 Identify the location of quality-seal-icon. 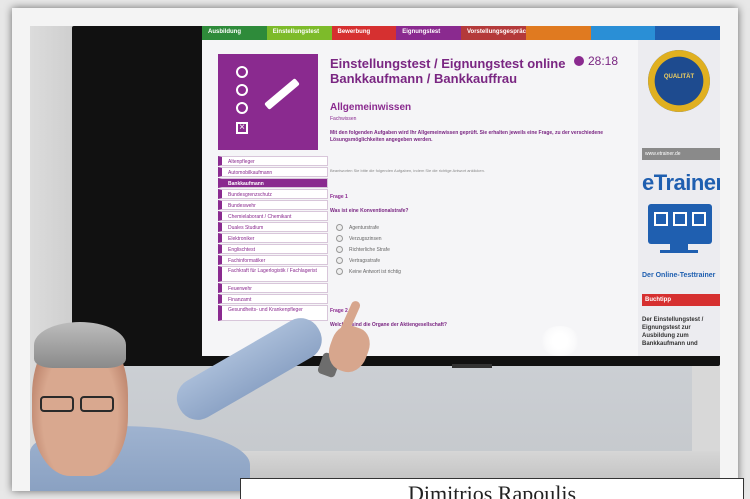
(679, 81).